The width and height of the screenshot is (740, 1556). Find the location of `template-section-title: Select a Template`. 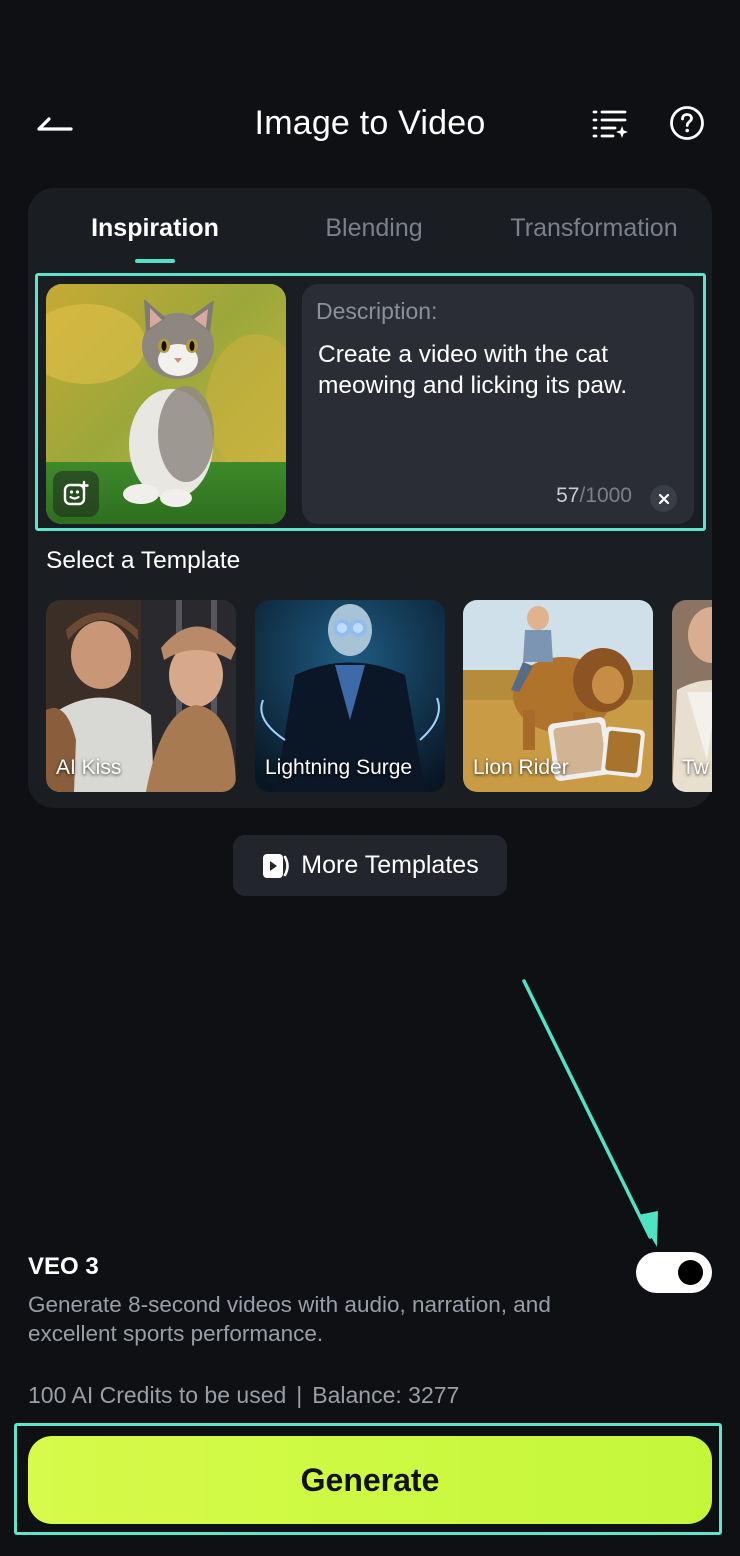

template-section-title: Select a Template is located at coordinates (143, 560).